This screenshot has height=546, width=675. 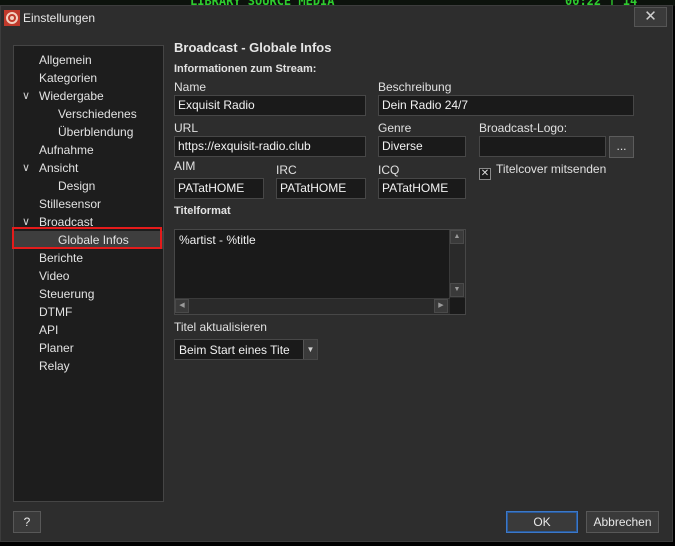 What do you see at coordinates (650, 17) in the screenshot?
I see `close-button: ✕` at bounding box center [650, 17].